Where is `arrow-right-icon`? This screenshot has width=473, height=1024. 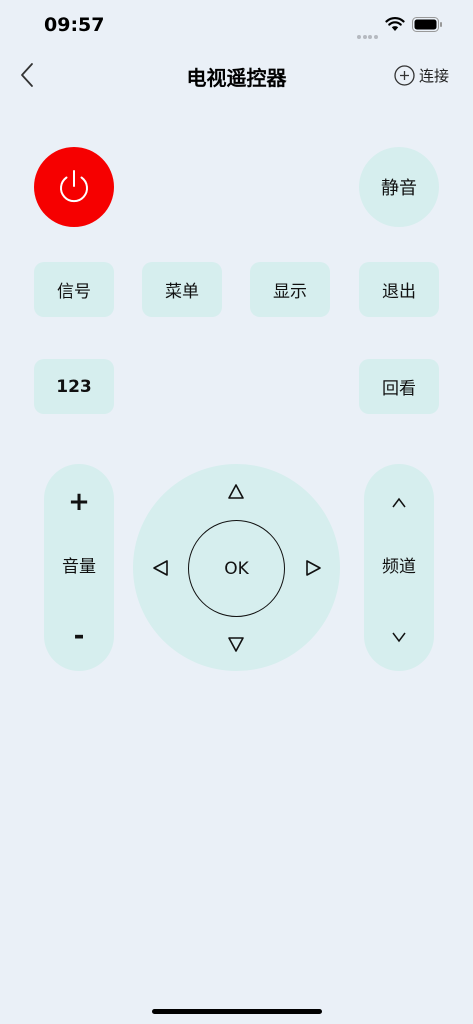
arrow-right-icon is located at coordinates (313, 568).